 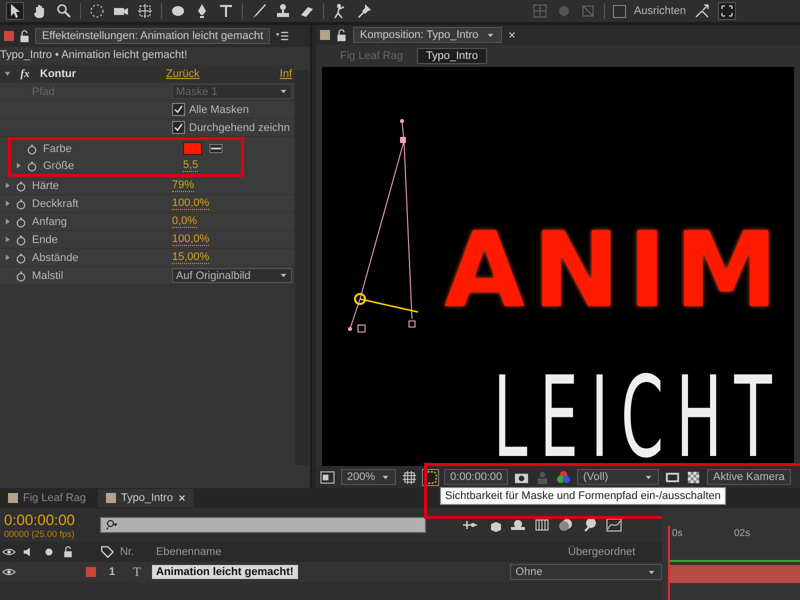 I want to click on property-label: Deckkraft, so click(x=55, y=204).